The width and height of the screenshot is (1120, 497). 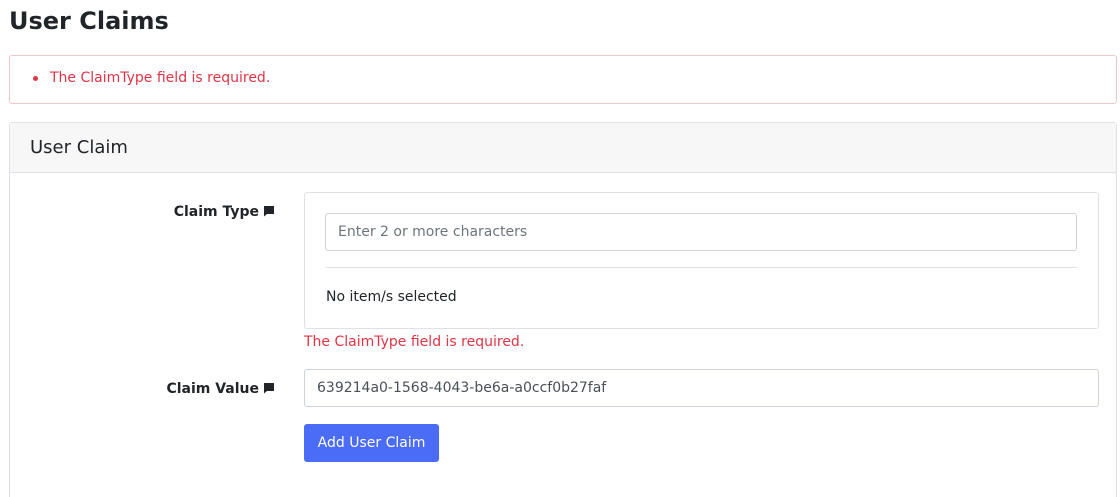 I want to click on bullet-icon, so click(x=35, y=78).